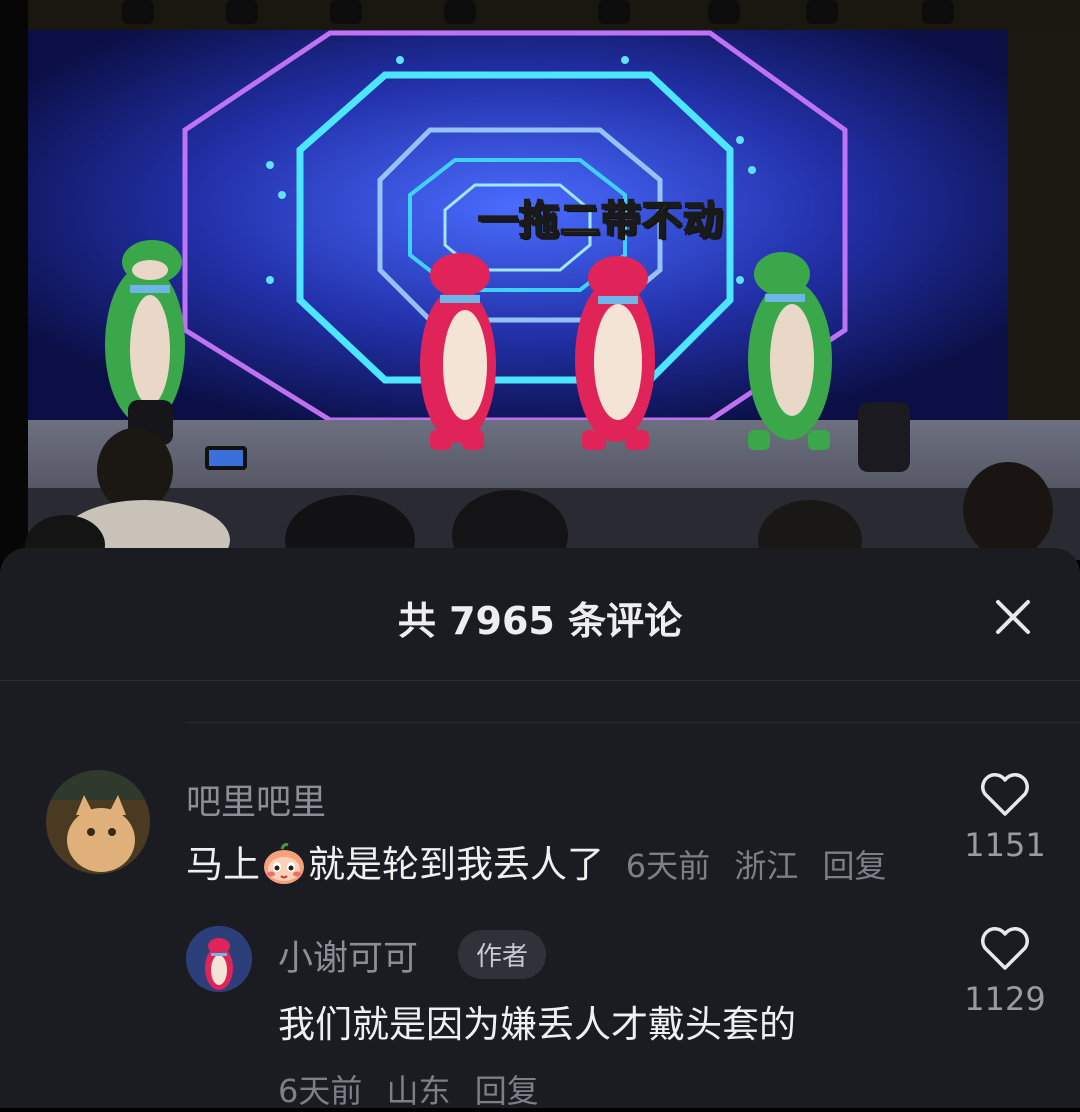 The height and width of the screenshot is (1112, 1080). What do you see at coordinates (1005, 972) in the screenshot?
I see `like-button: 1129` at bounding box center [1005, 972].